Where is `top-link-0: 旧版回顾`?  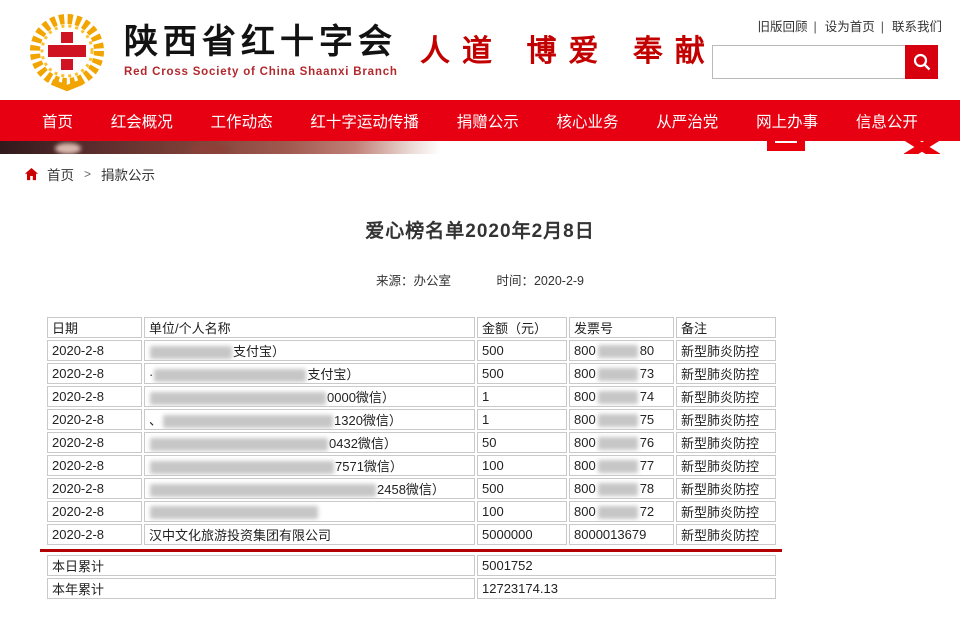
top-link-0: 旧版回顾 is located at coordinates (782, 27).